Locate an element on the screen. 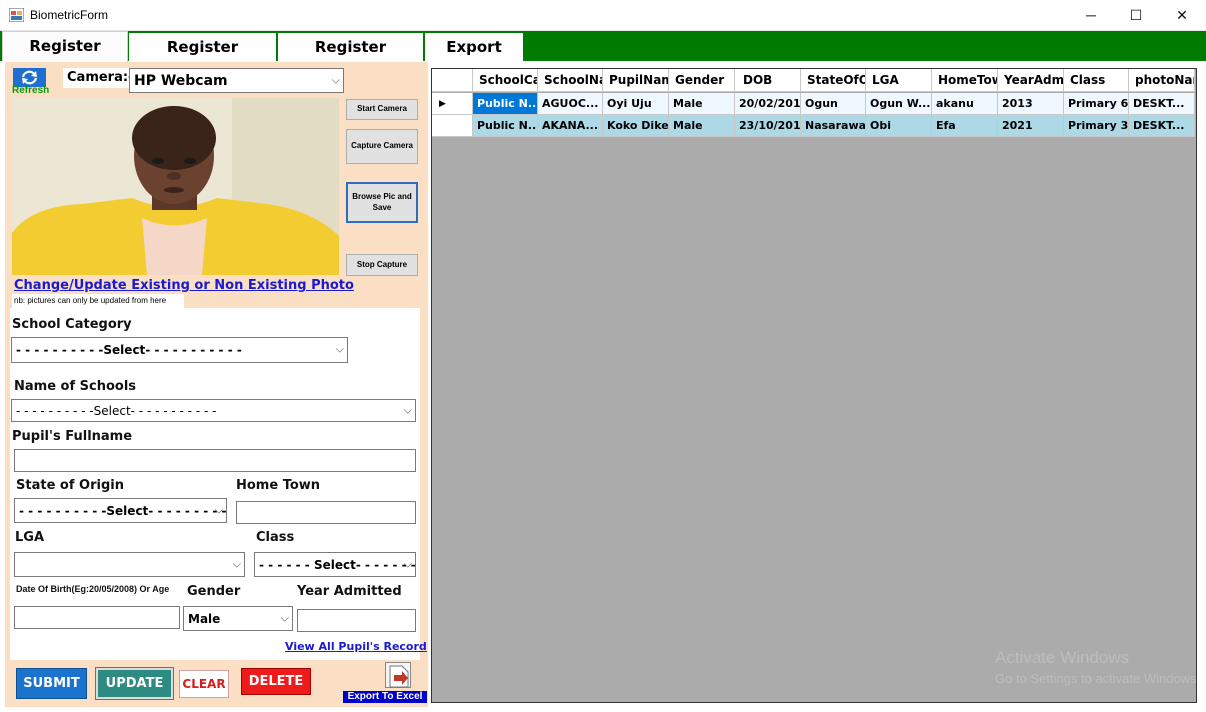 This screenshot has width=1206, height=712. column-header: photoName is located at coordinates (1162, 80).